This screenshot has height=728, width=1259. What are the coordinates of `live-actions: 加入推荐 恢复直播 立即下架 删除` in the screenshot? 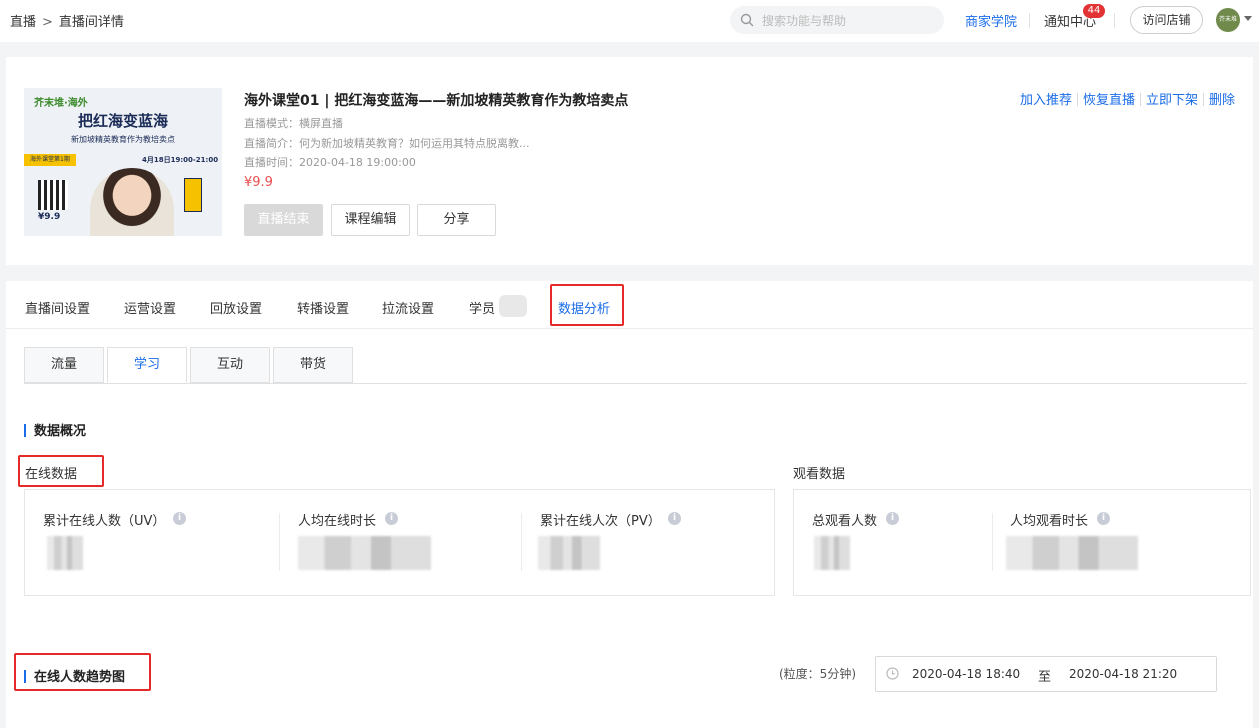 It's located at (1127, 98).